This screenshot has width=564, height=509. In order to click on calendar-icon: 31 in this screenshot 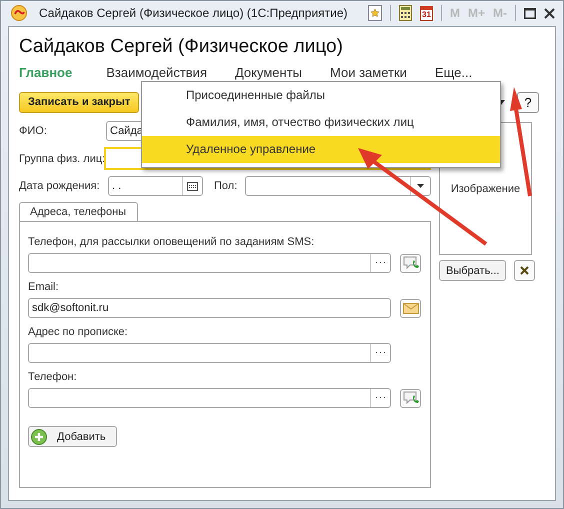, I will do `click(426, 13)`.